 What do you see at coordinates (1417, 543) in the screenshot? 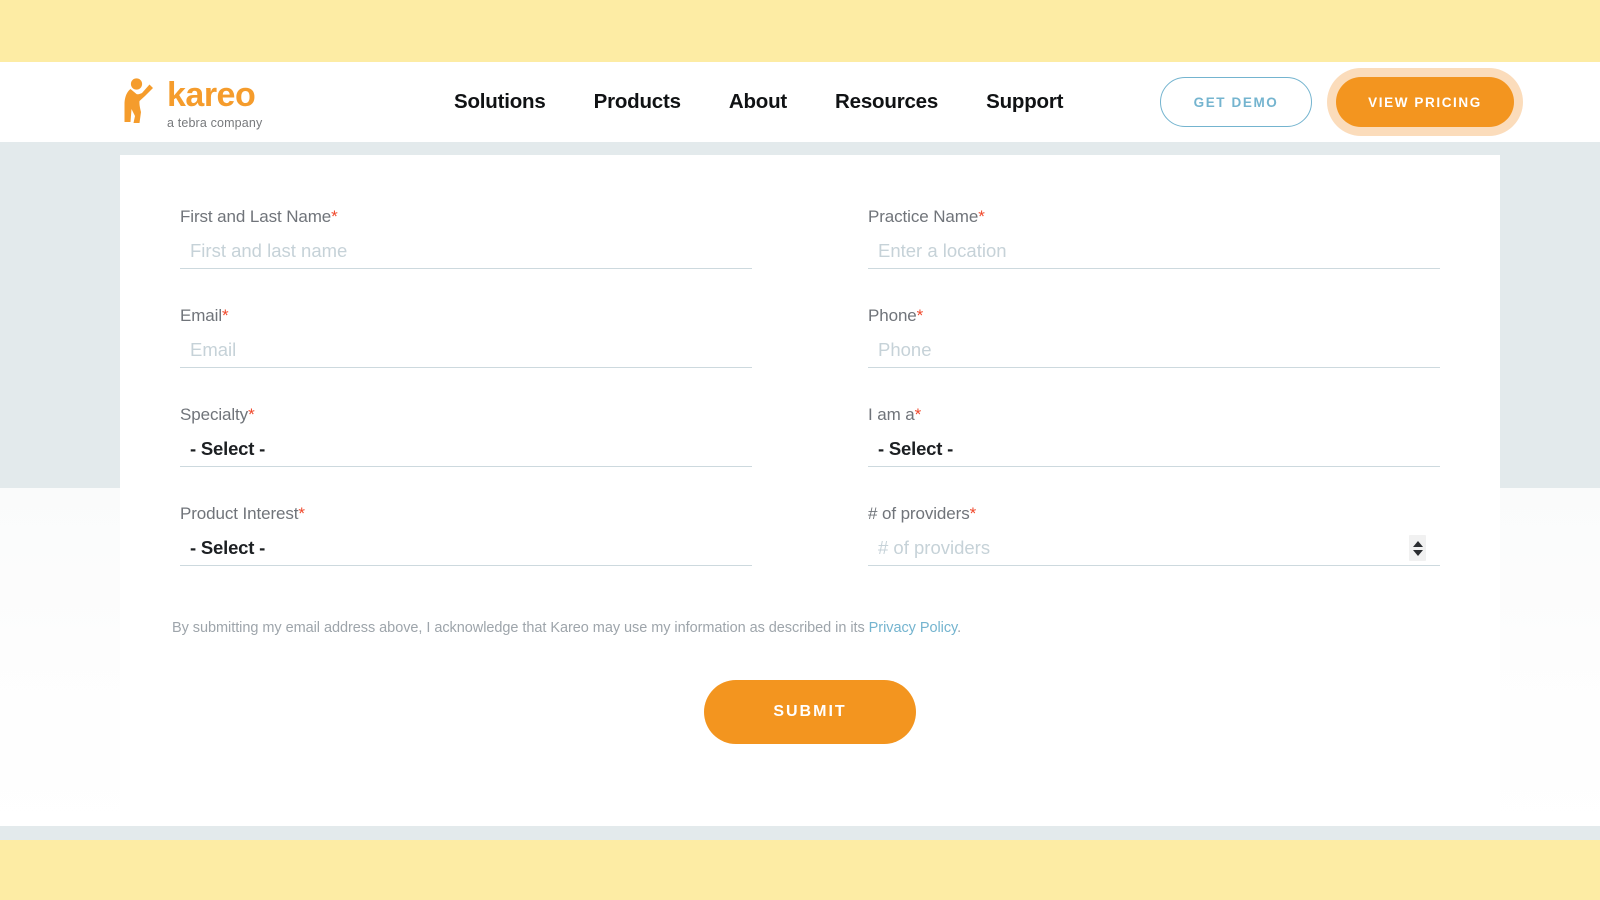
I see `stepper-up-icon` at bounding box center [1417, 543].